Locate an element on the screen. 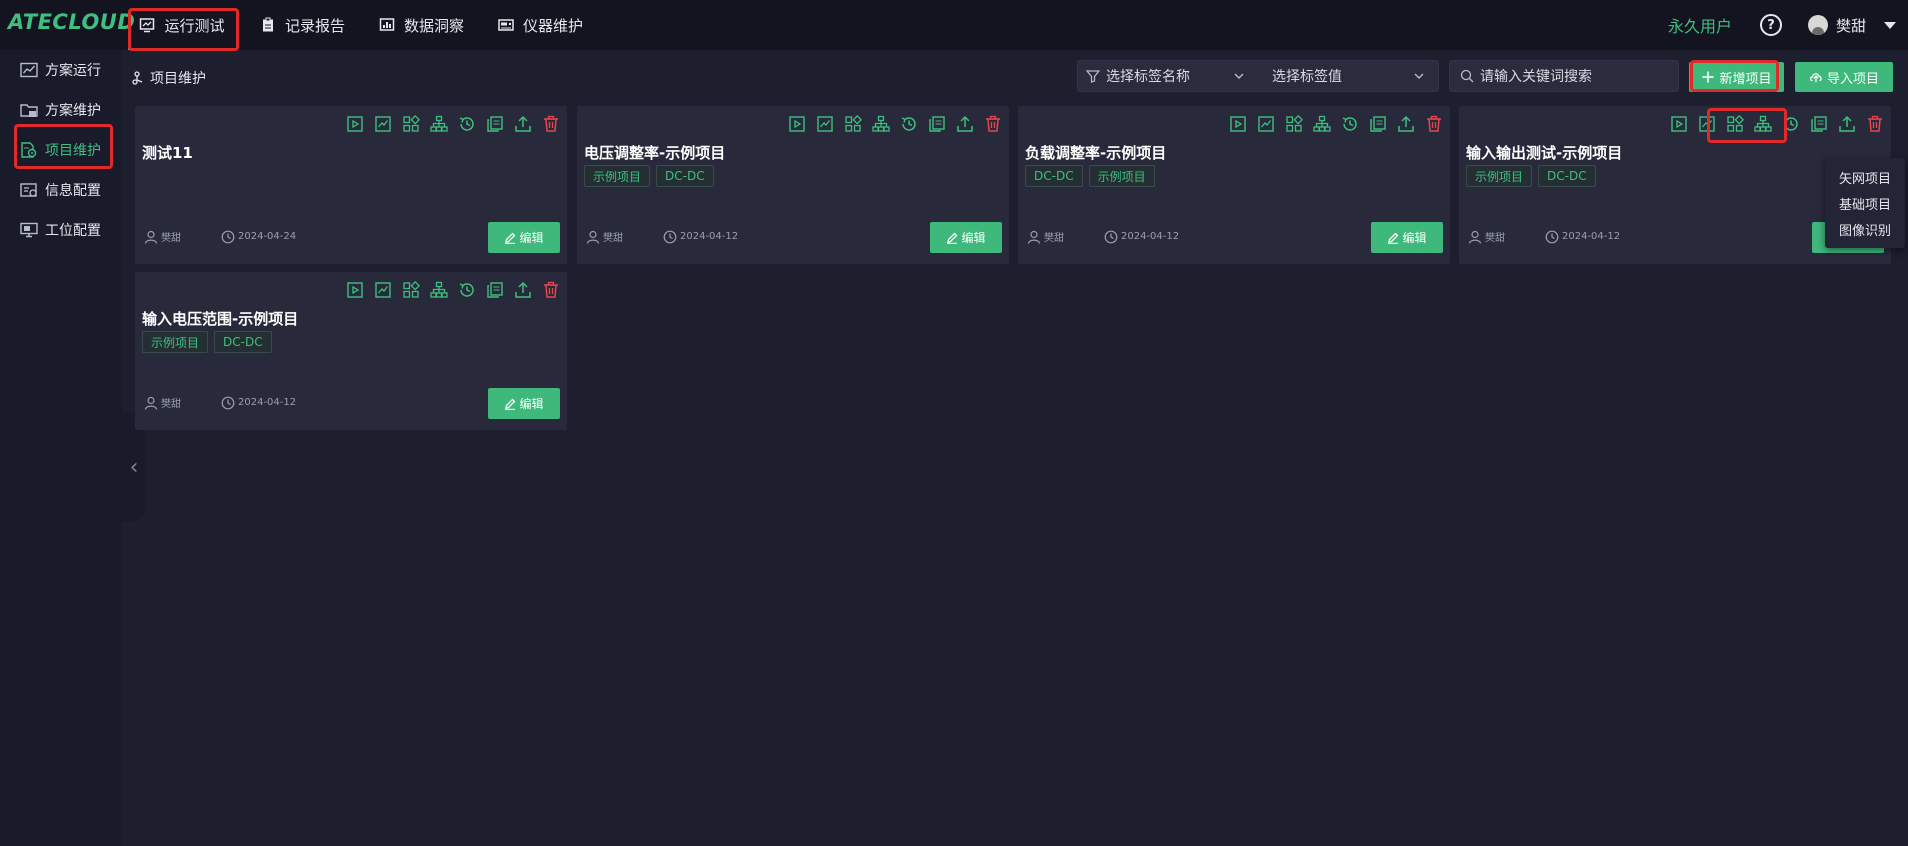 This screenshot has width=1908, height=846. project-card: 负载调整率-示例项目 DC-DC 示例项目 樊甜 2024-04-12 编辑 is located at coordinates (1234, 185).